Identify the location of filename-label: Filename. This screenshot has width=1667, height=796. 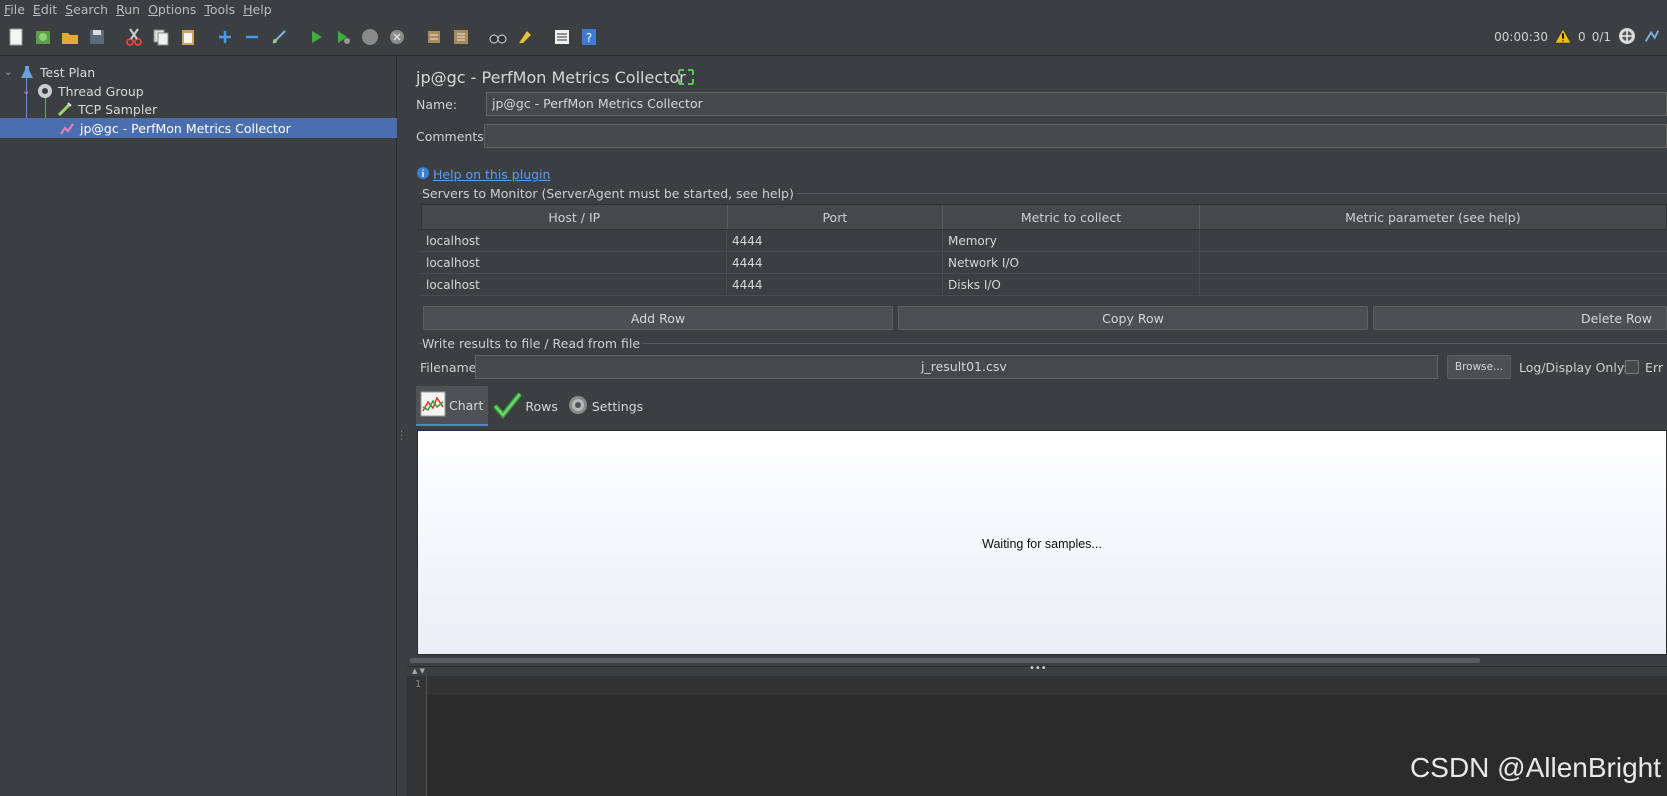
(448, 367).